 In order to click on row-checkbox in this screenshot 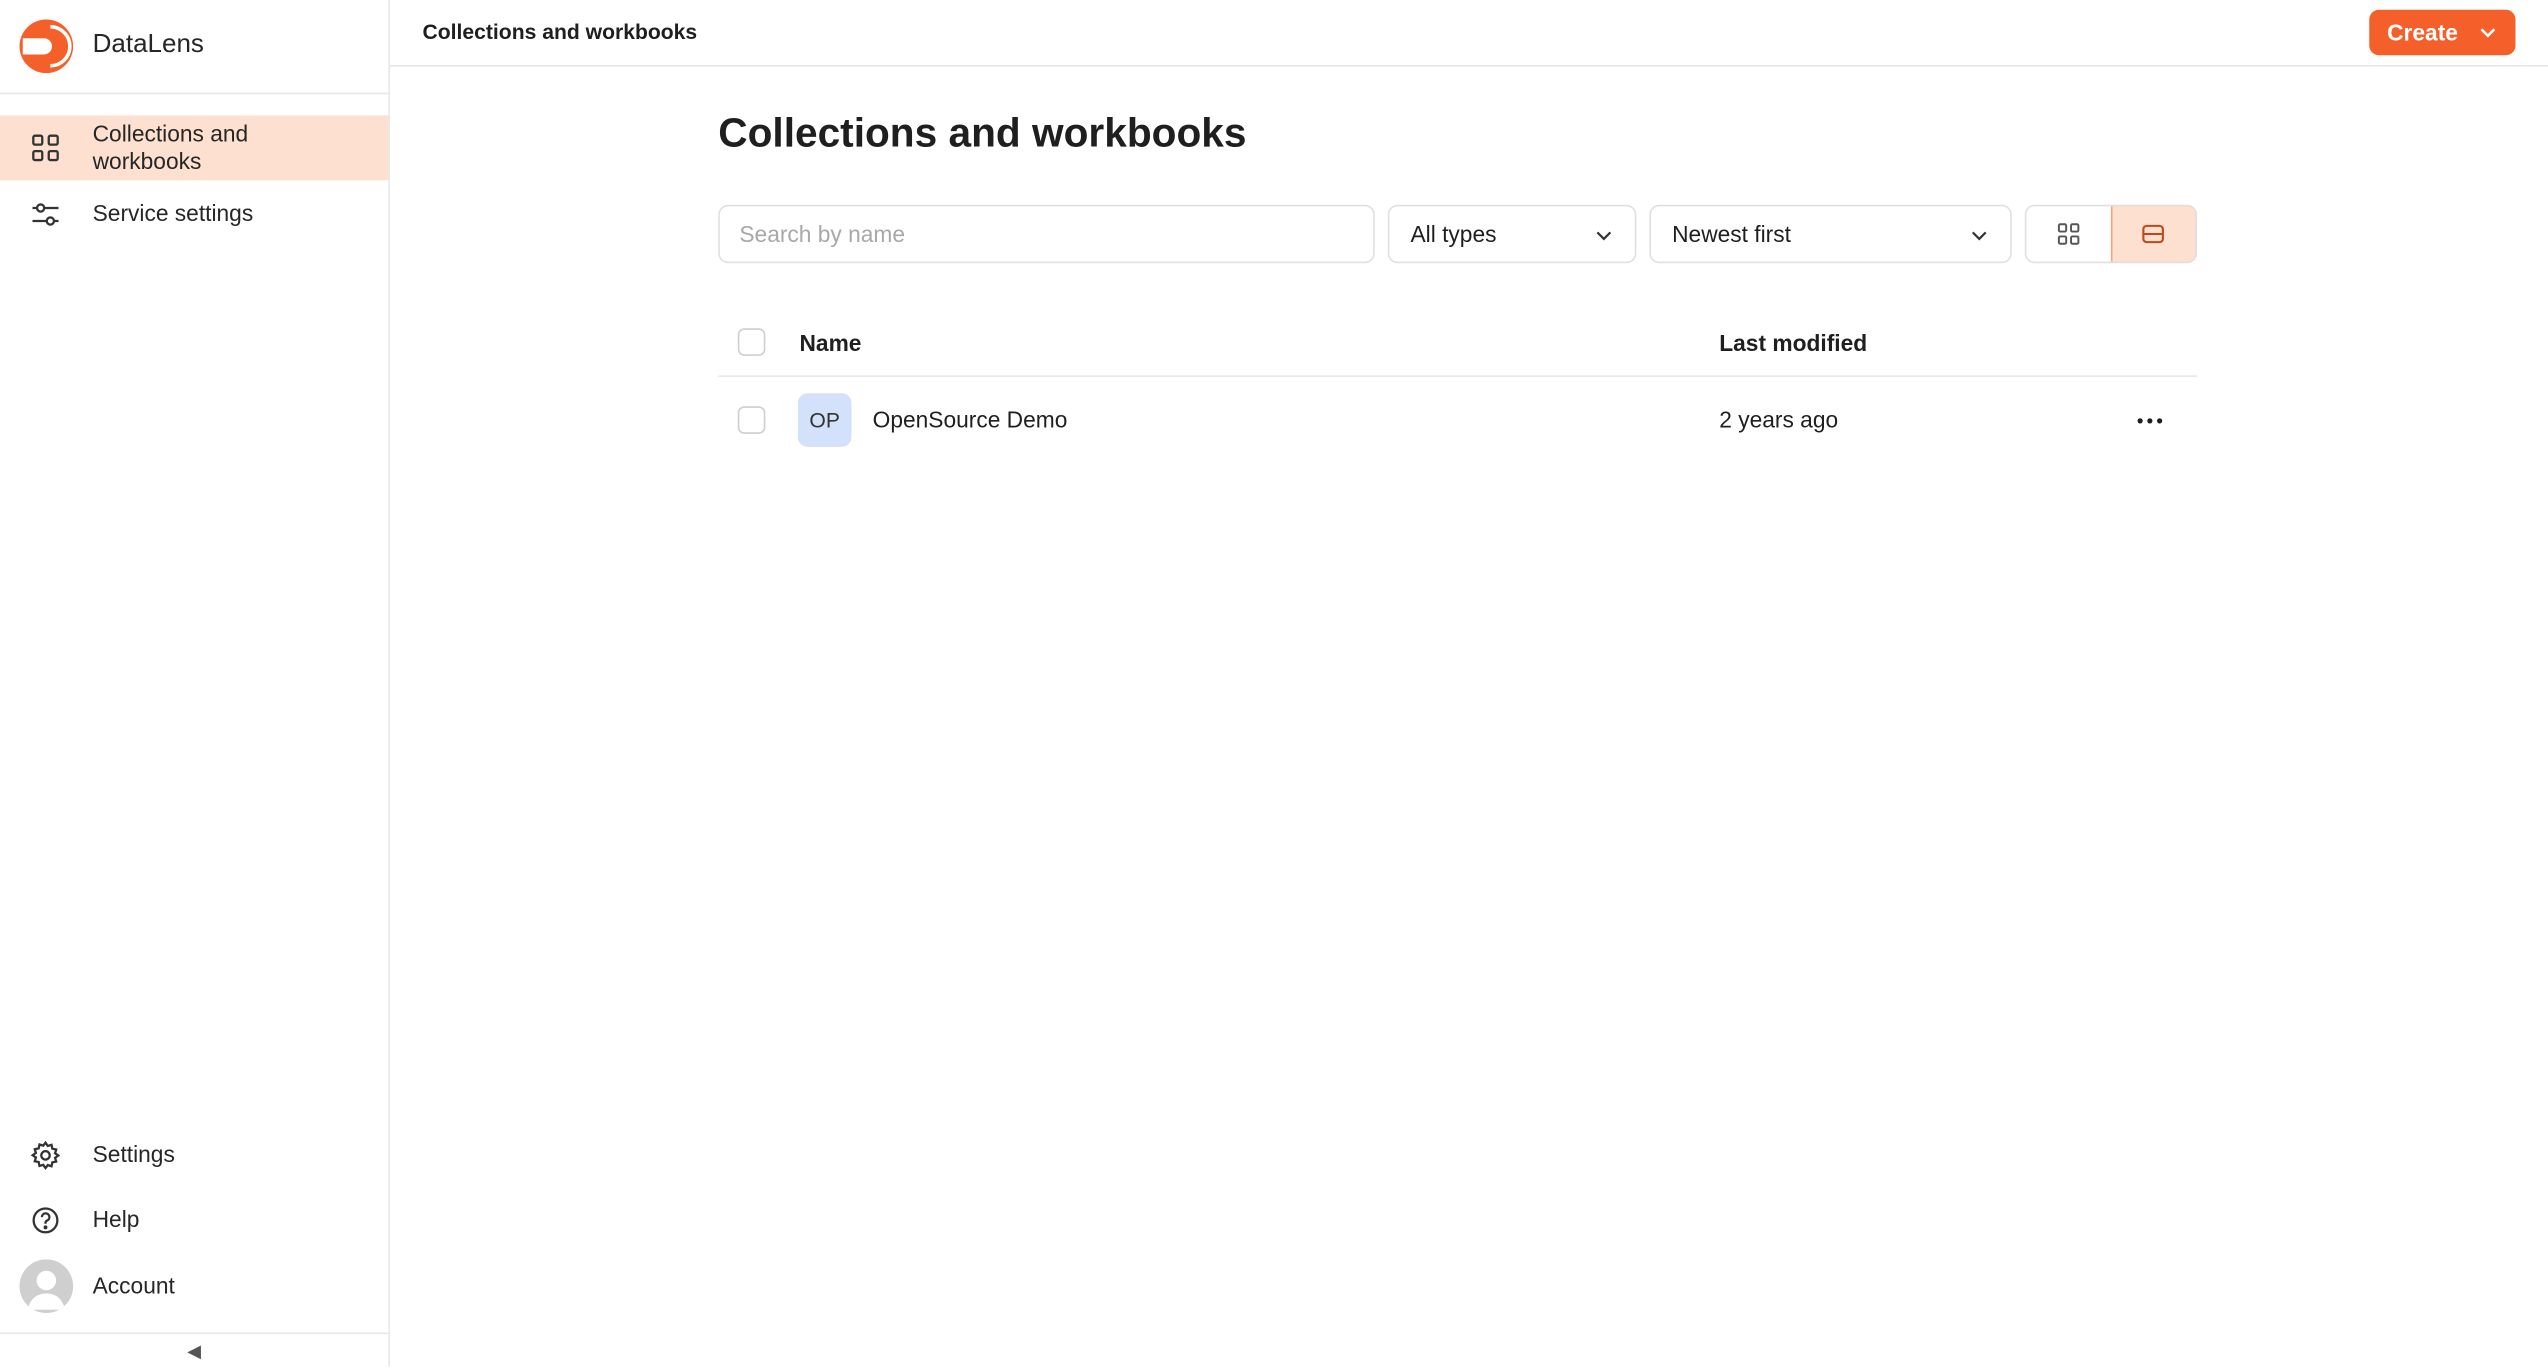, I will do `click(751, 420)`.